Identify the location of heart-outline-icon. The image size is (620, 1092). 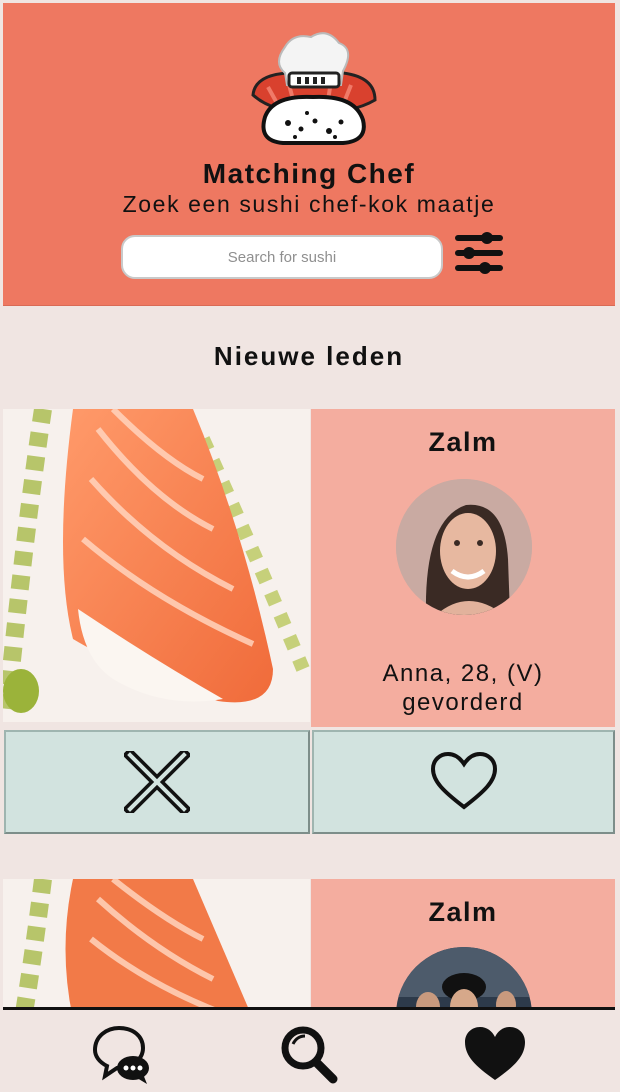
(463, 780).